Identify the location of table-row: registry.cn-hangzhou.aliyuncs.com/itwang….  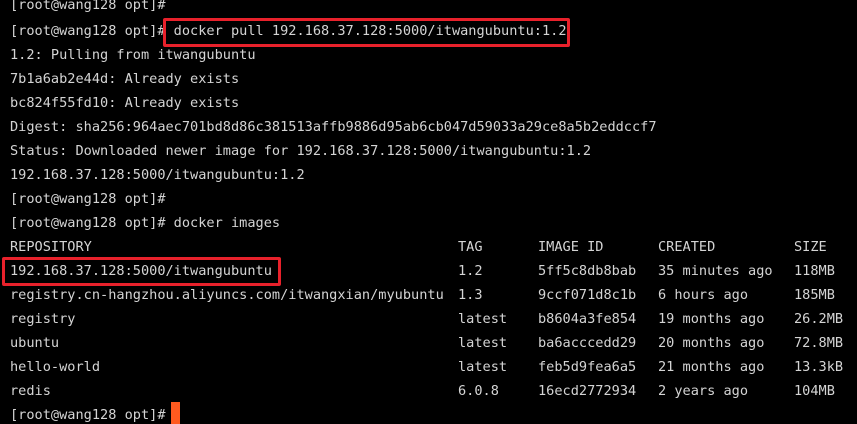
(430, 295).